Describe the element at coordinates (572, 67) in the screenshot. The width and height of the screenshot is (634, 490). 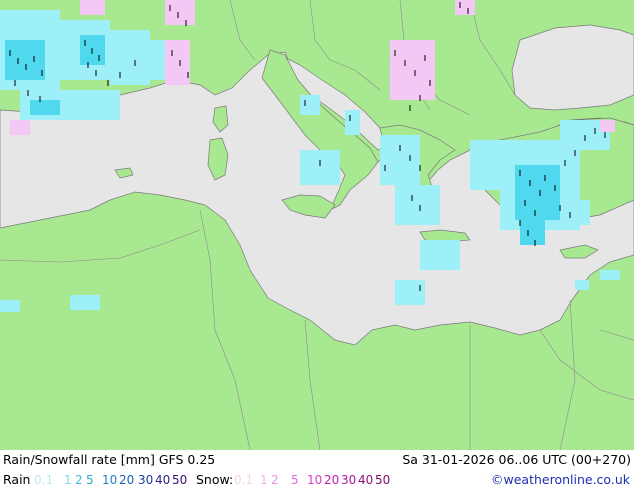
I see `black-sea` at that location.